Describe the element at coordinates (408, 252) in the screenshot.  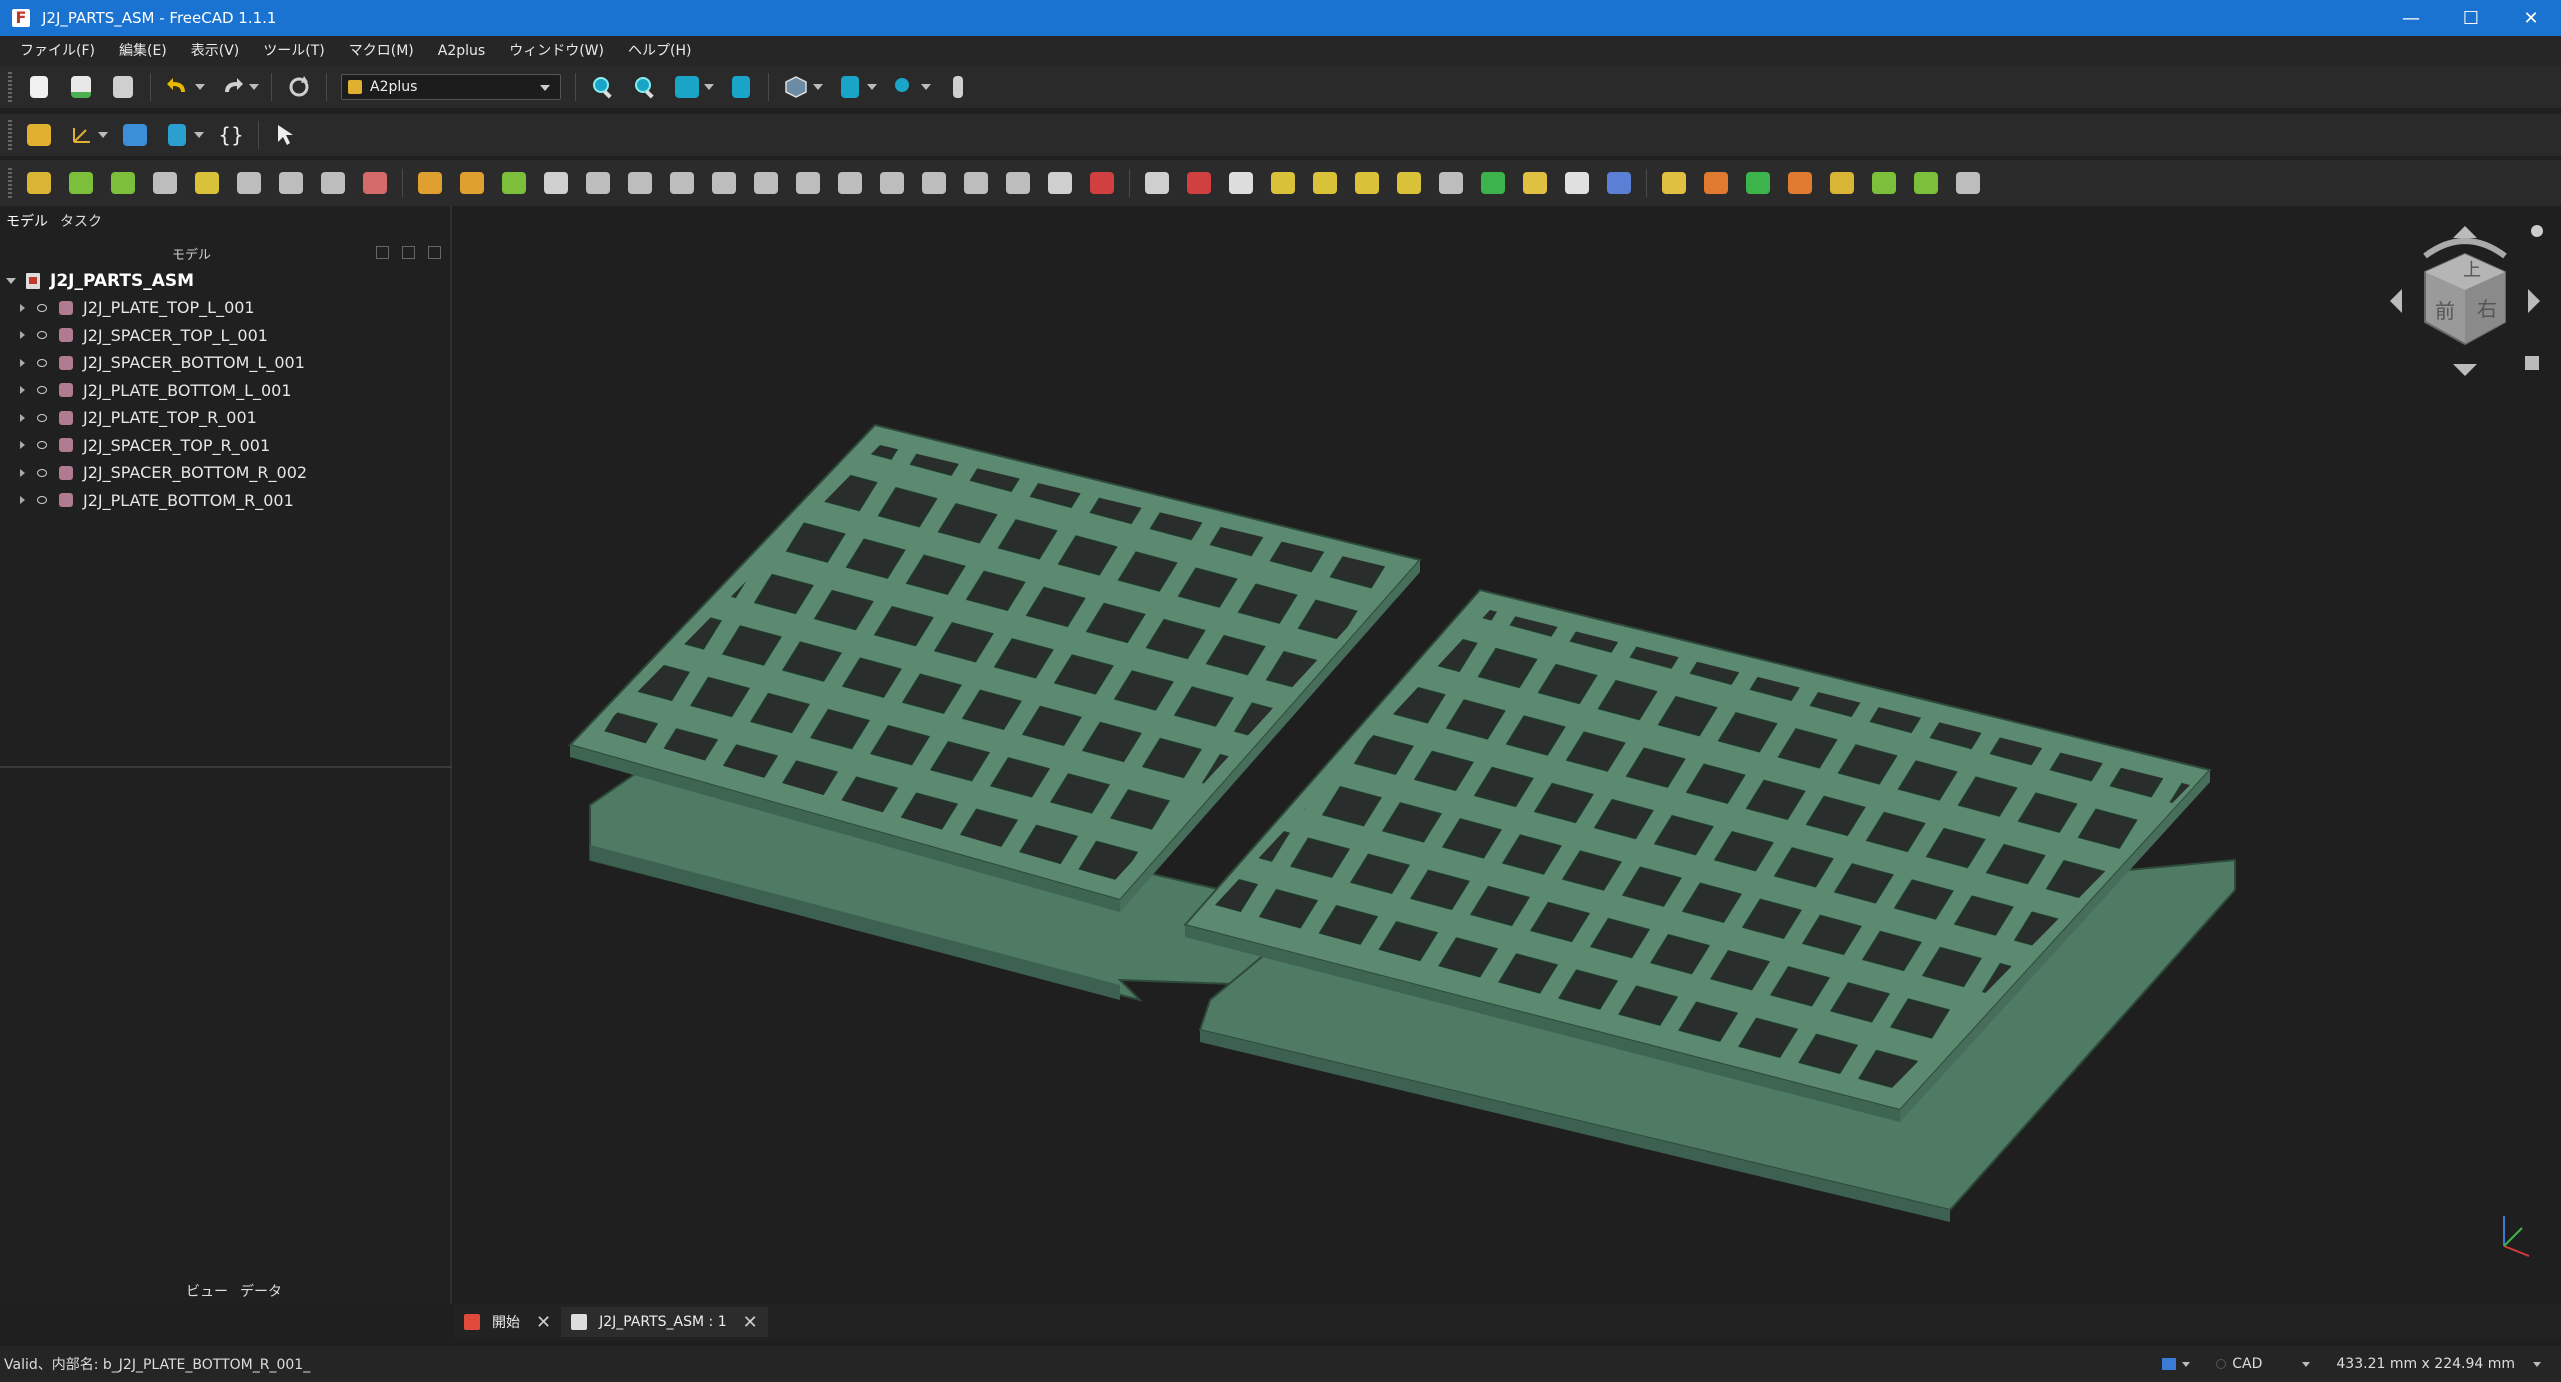
I see `float-panel-icon` at that location.